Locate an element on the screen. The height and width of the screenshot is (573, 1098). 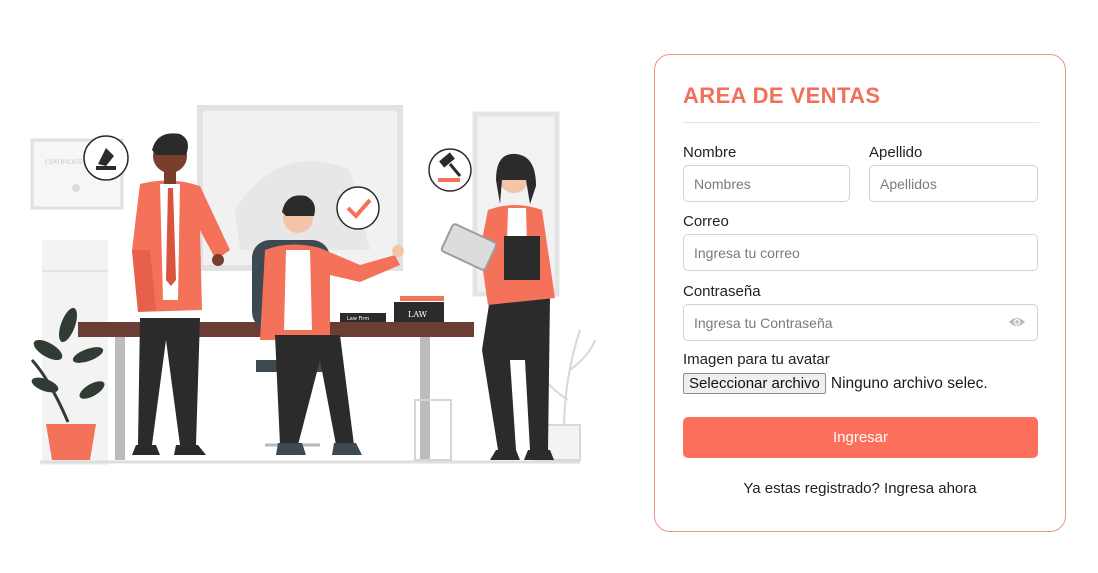
login-prompt-text: Ya estas registrado? is located at coordinates (811, 488).